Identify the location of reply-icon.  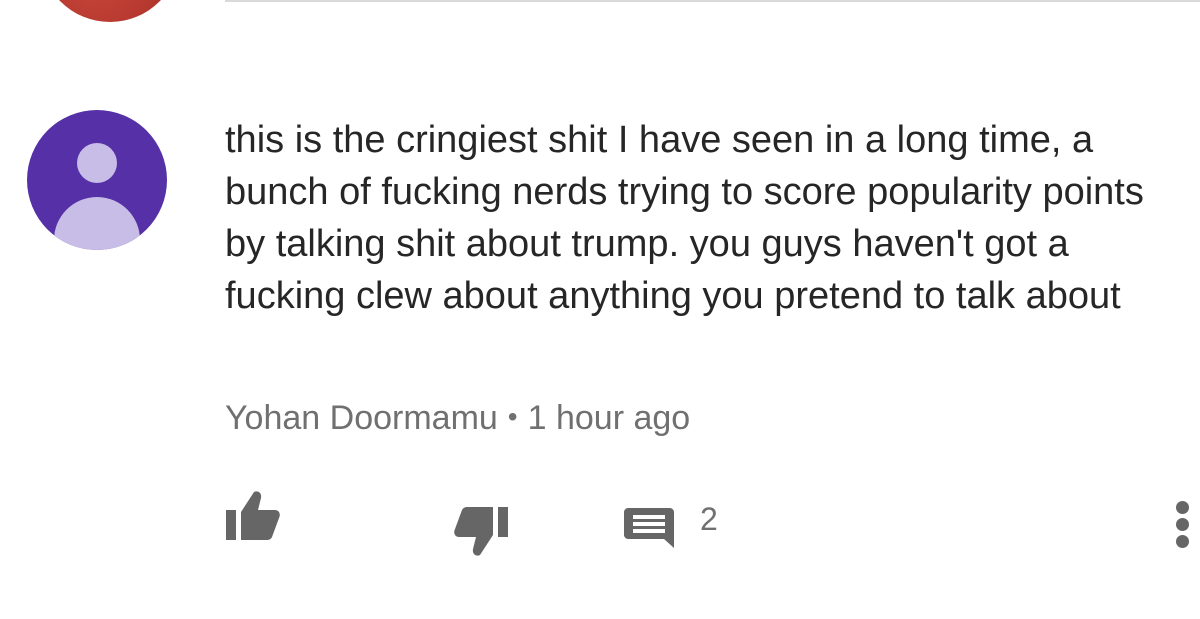
(649, 528).